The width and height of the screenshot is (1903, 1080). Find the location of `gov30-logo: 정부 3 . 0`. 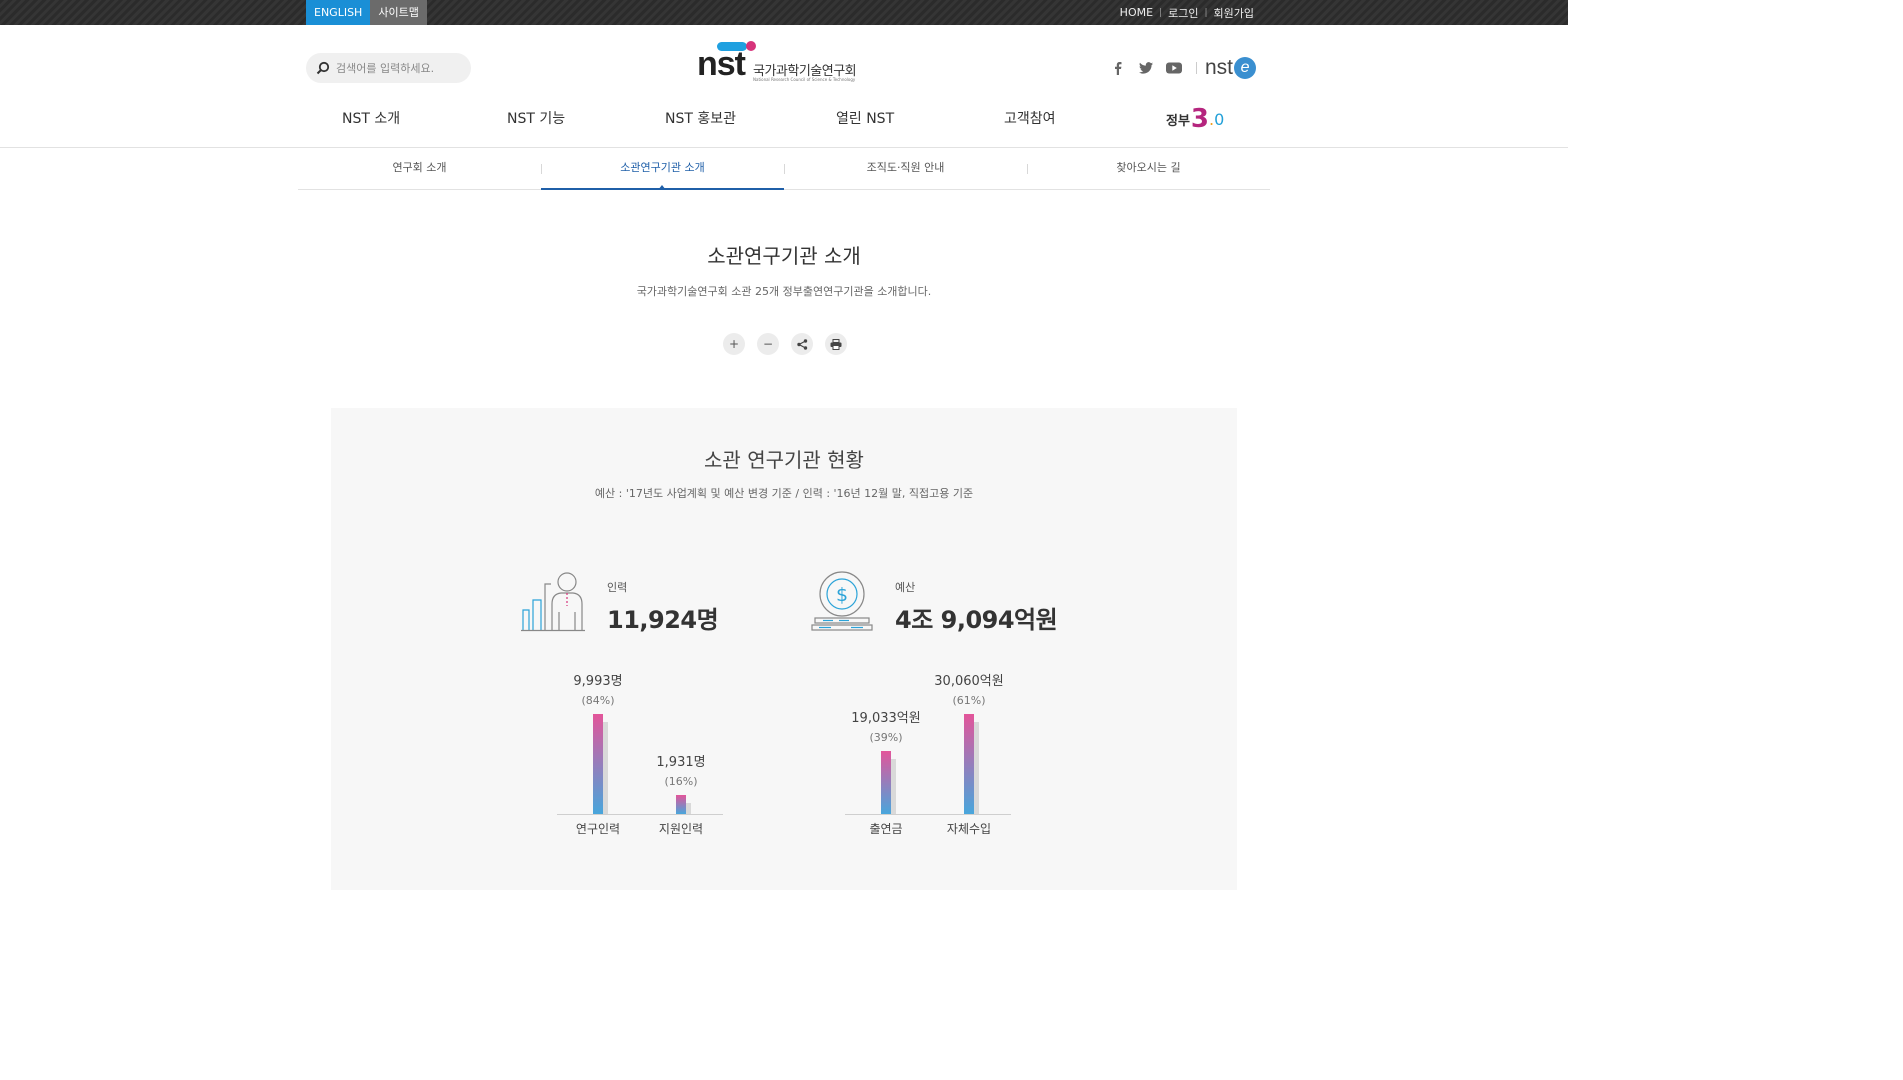

gov30-logo: 정부 3 . 0 is located at coordinates (1195, 116).